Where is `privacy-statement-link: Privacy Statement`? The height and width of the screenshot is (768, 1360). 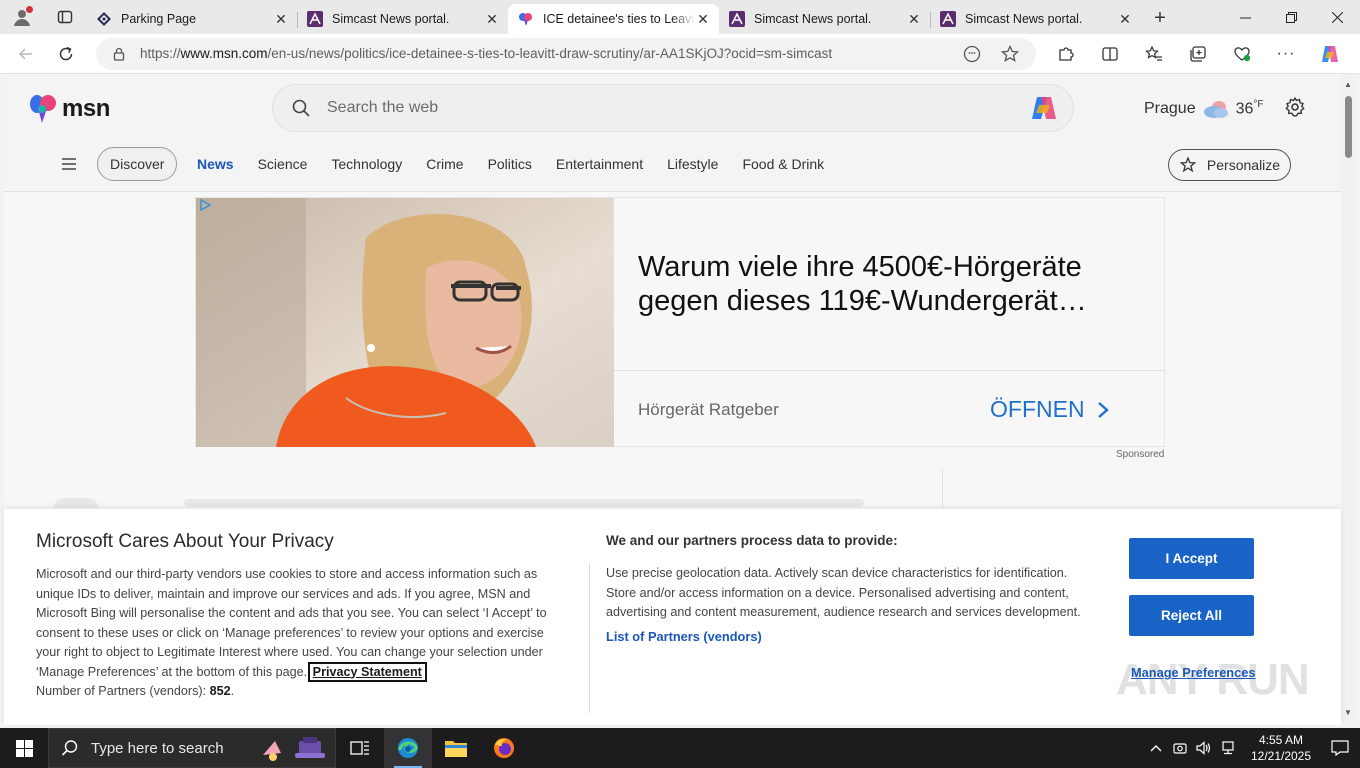
privacy-statement-link: Privacy Statement is located at coordinates (367, 671).